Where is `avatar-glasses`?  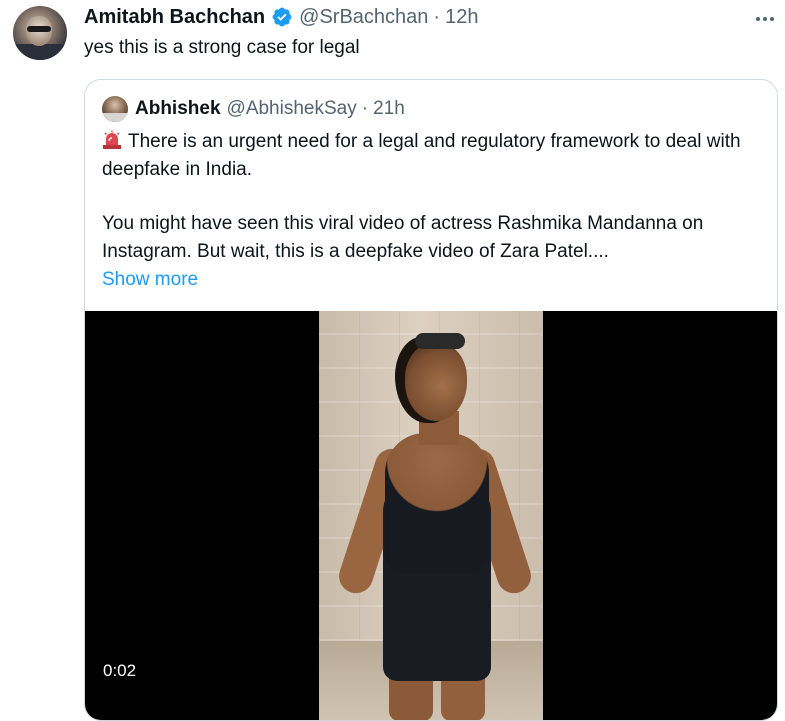 avatar-glasses is located at coordinates (39, 29).